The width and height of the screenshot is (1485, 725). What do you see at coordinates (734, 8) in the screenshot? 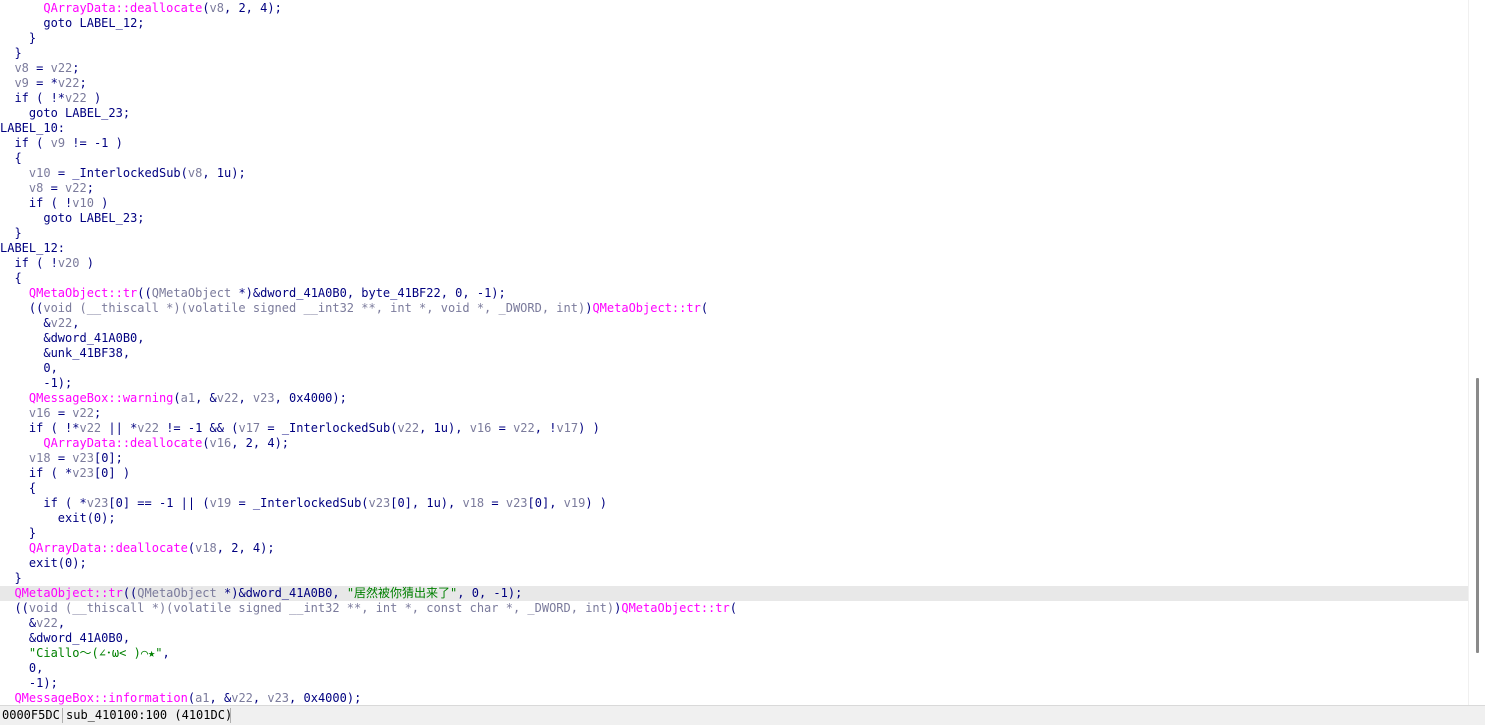
I see `code-line: QArrayData::deallocate(v8, 2, 4);` at bounding box center [734, 8].